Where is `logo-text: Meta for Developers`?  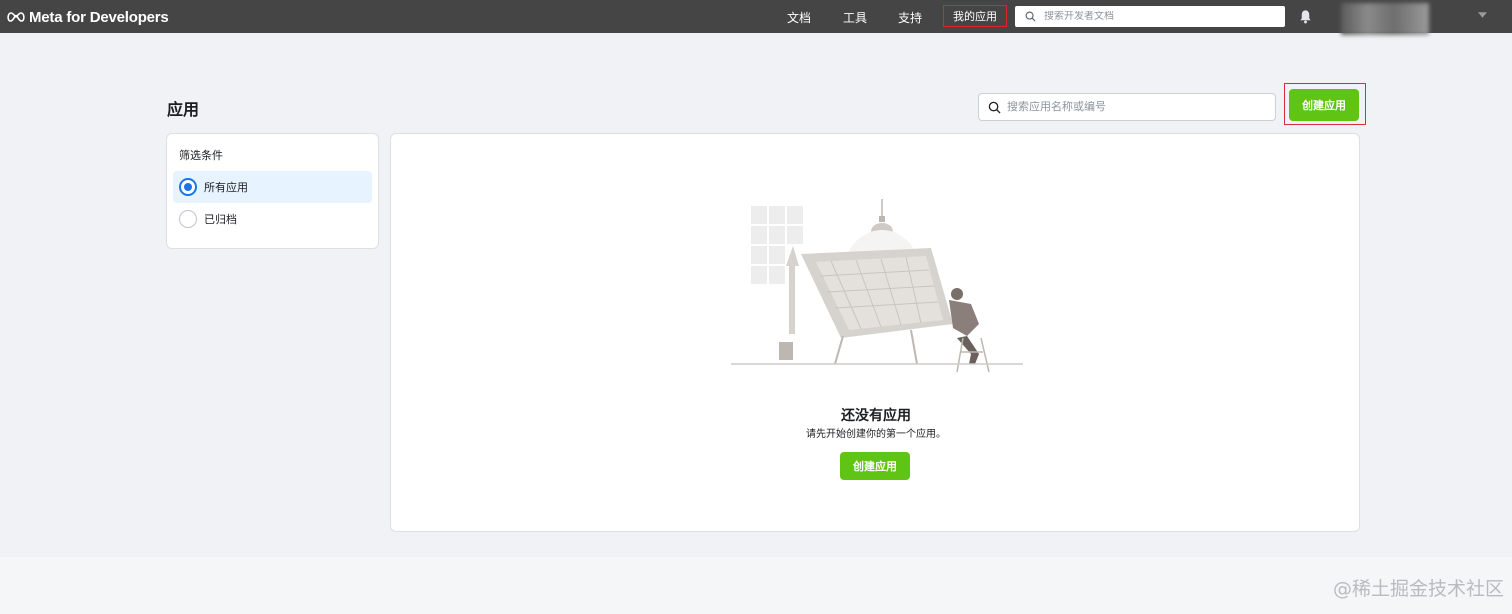
logo-text: Meta for Developers is located at coordinates (99, 17).